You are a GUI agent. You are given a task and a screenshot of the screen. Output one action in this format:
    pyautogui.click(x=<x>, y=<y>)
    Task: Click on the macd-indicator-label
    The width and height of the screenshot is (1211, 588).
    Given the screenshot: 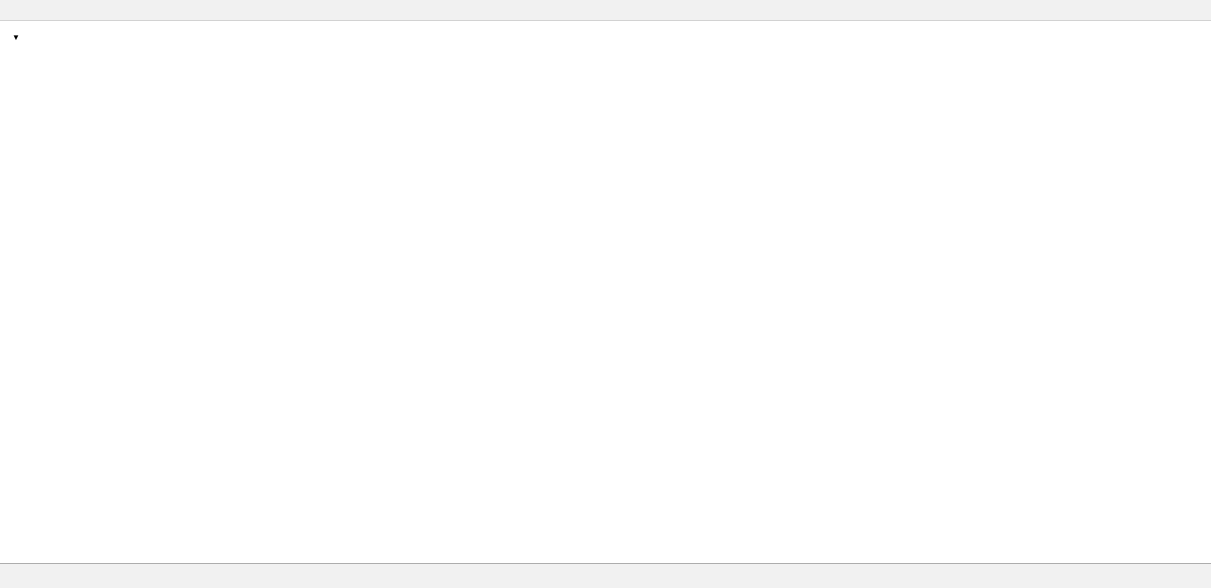 What is the action you would take?
    pyautogui.click(x=12, y=453)
    